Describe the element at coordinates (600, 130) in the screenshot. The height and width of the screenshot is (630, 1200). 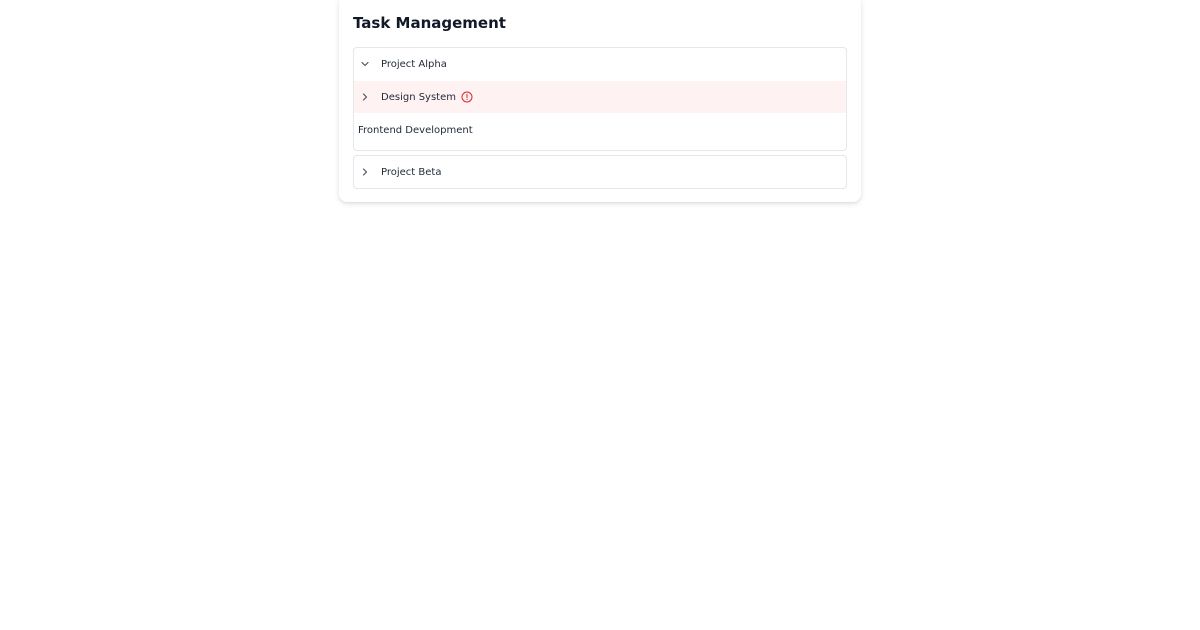
I see `tree-item-frontend-development: Frontend Development` at that location.